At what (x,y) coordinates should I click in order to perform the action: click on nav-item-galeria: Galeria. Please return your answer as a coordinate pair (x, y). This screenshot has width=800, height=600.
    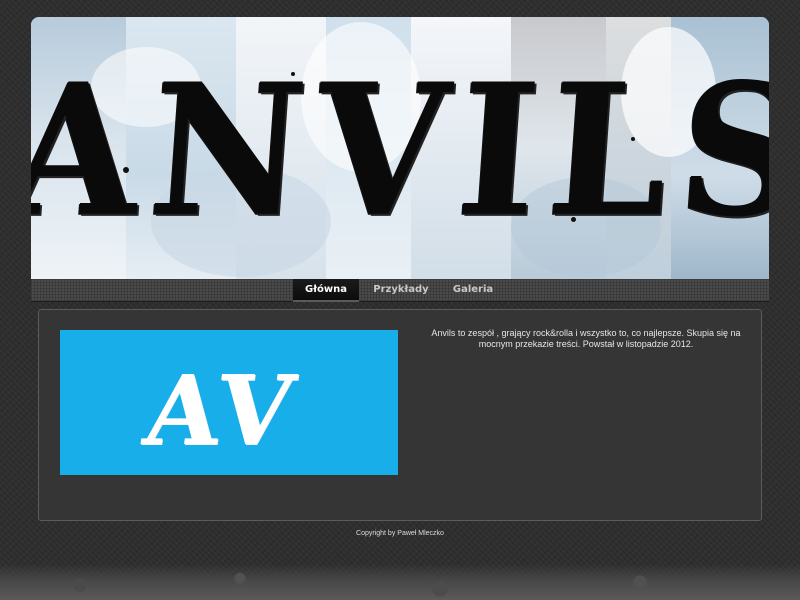
    Looking at the image, I should click on (473, 290).